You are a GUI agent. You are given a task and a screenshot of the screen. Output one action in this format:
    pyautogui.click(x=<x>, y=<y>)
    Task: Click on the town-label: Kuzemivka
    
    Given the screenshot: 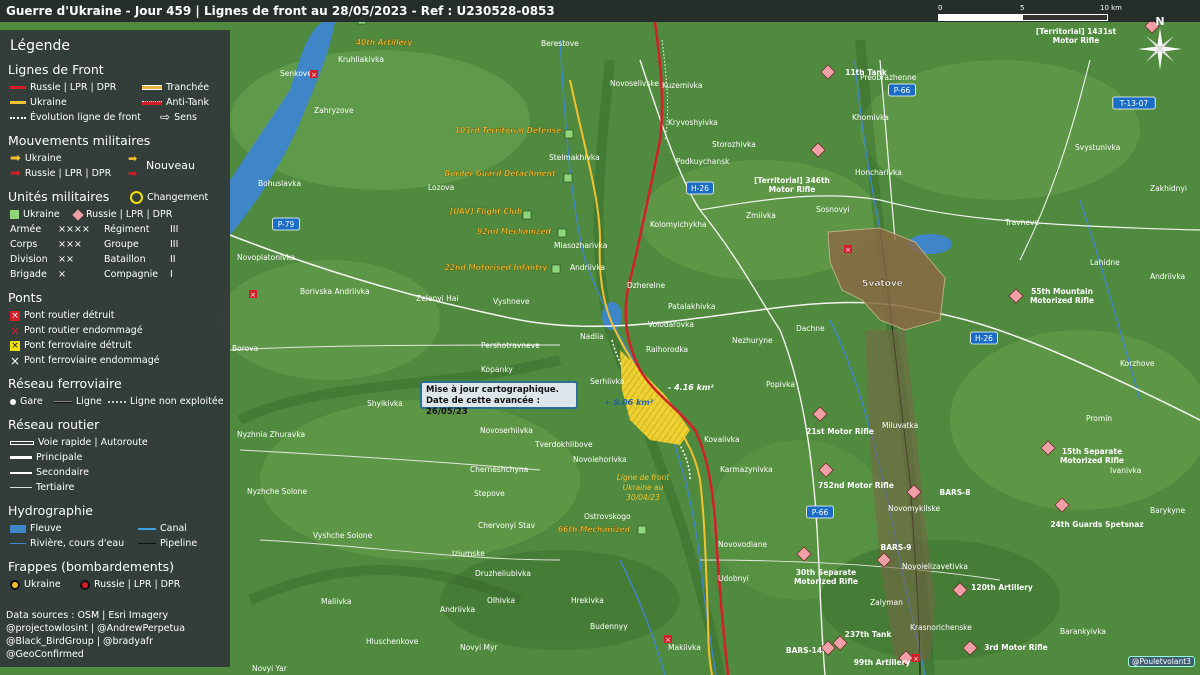 What is the action you would take?
    pyautogui.click(x=682, y=85)
    